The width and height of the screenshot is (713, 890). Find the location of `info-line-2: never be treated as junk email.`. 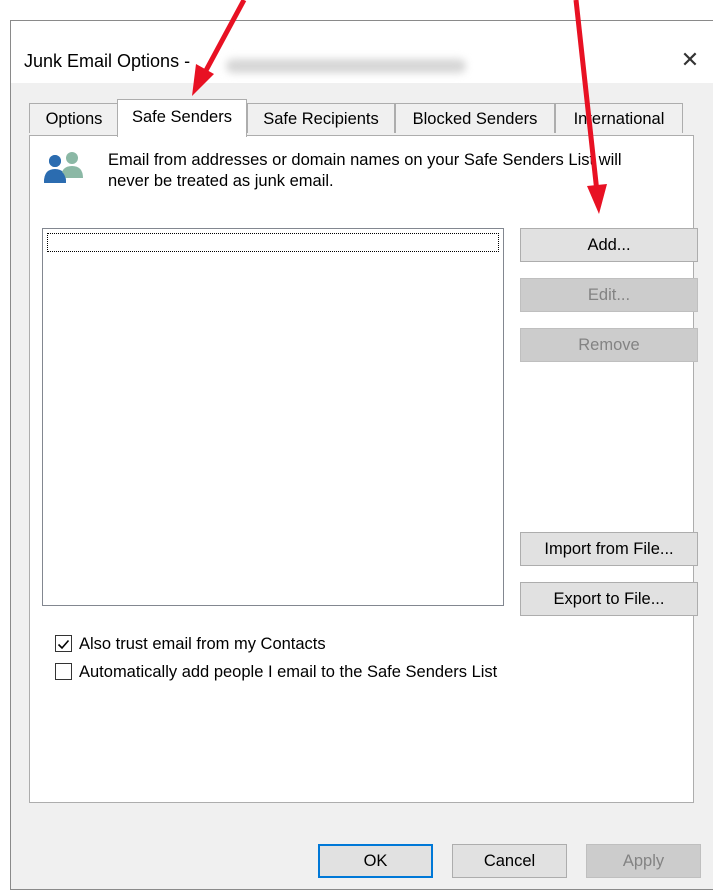

info-line-2: never be treated as junk email. is located at coordinates (221, 181).